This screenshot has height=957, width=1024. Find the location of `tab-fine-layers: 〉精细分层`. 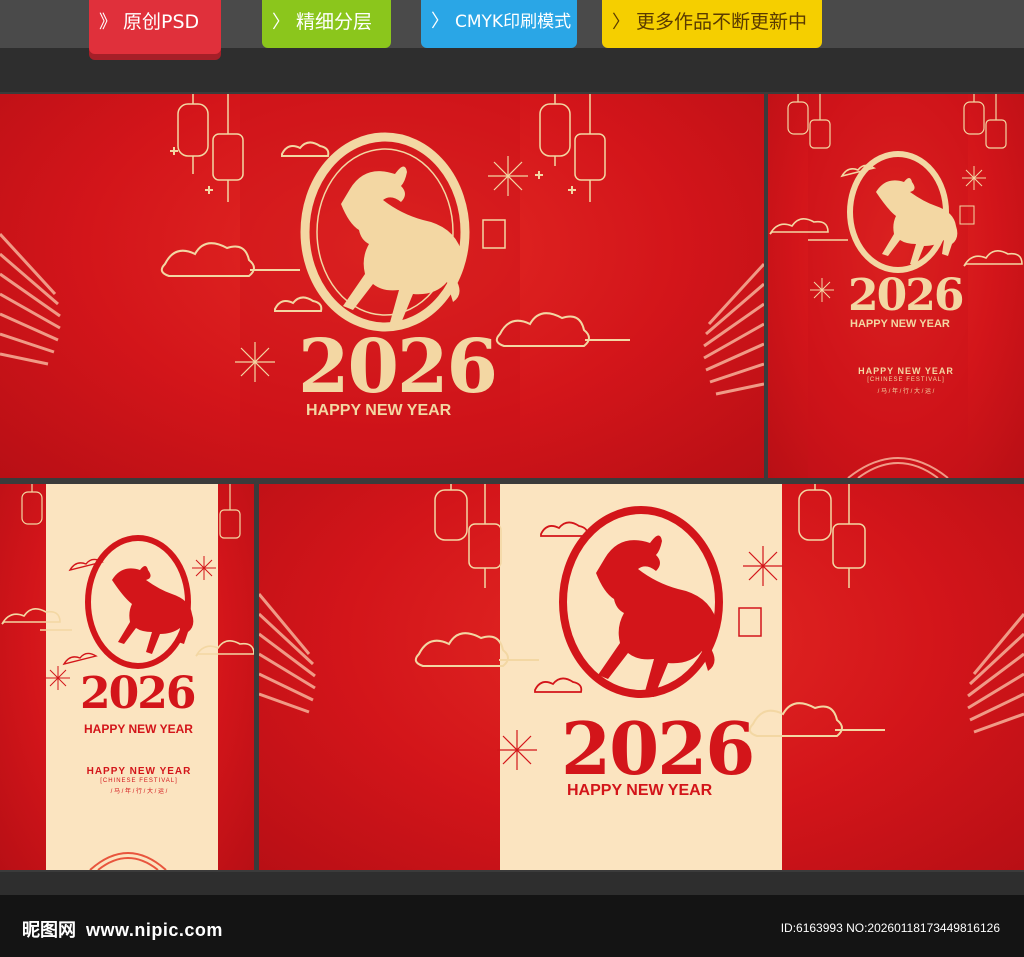

tab-fine-layers: 〉精细分层 is located at coordinates (326, 24).